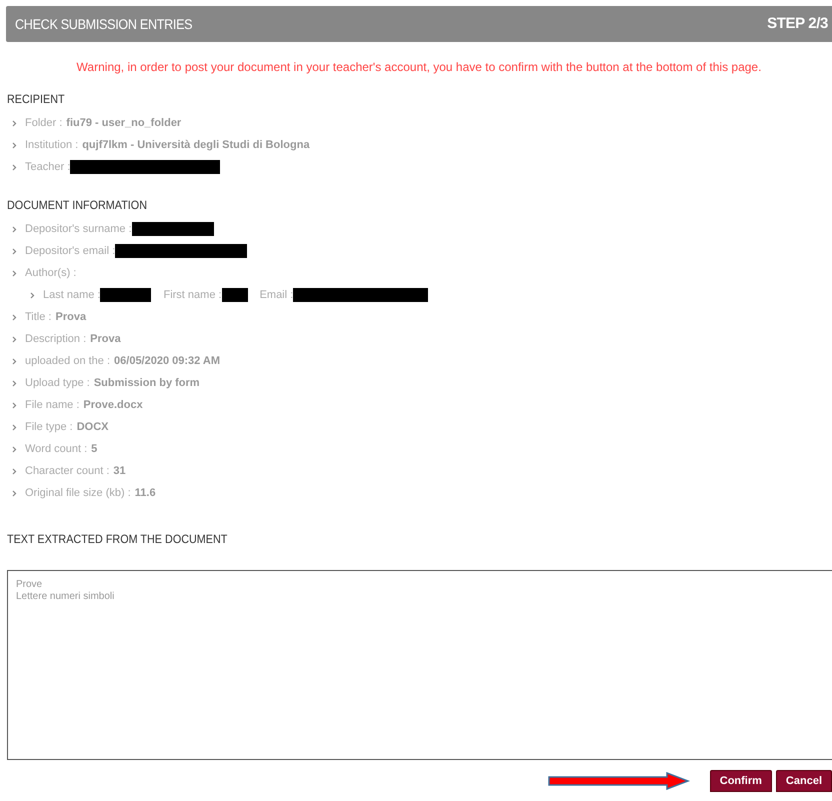 The image size is (832, 801). I want to click on field-label: uploaded on the :, so click(67, 361).